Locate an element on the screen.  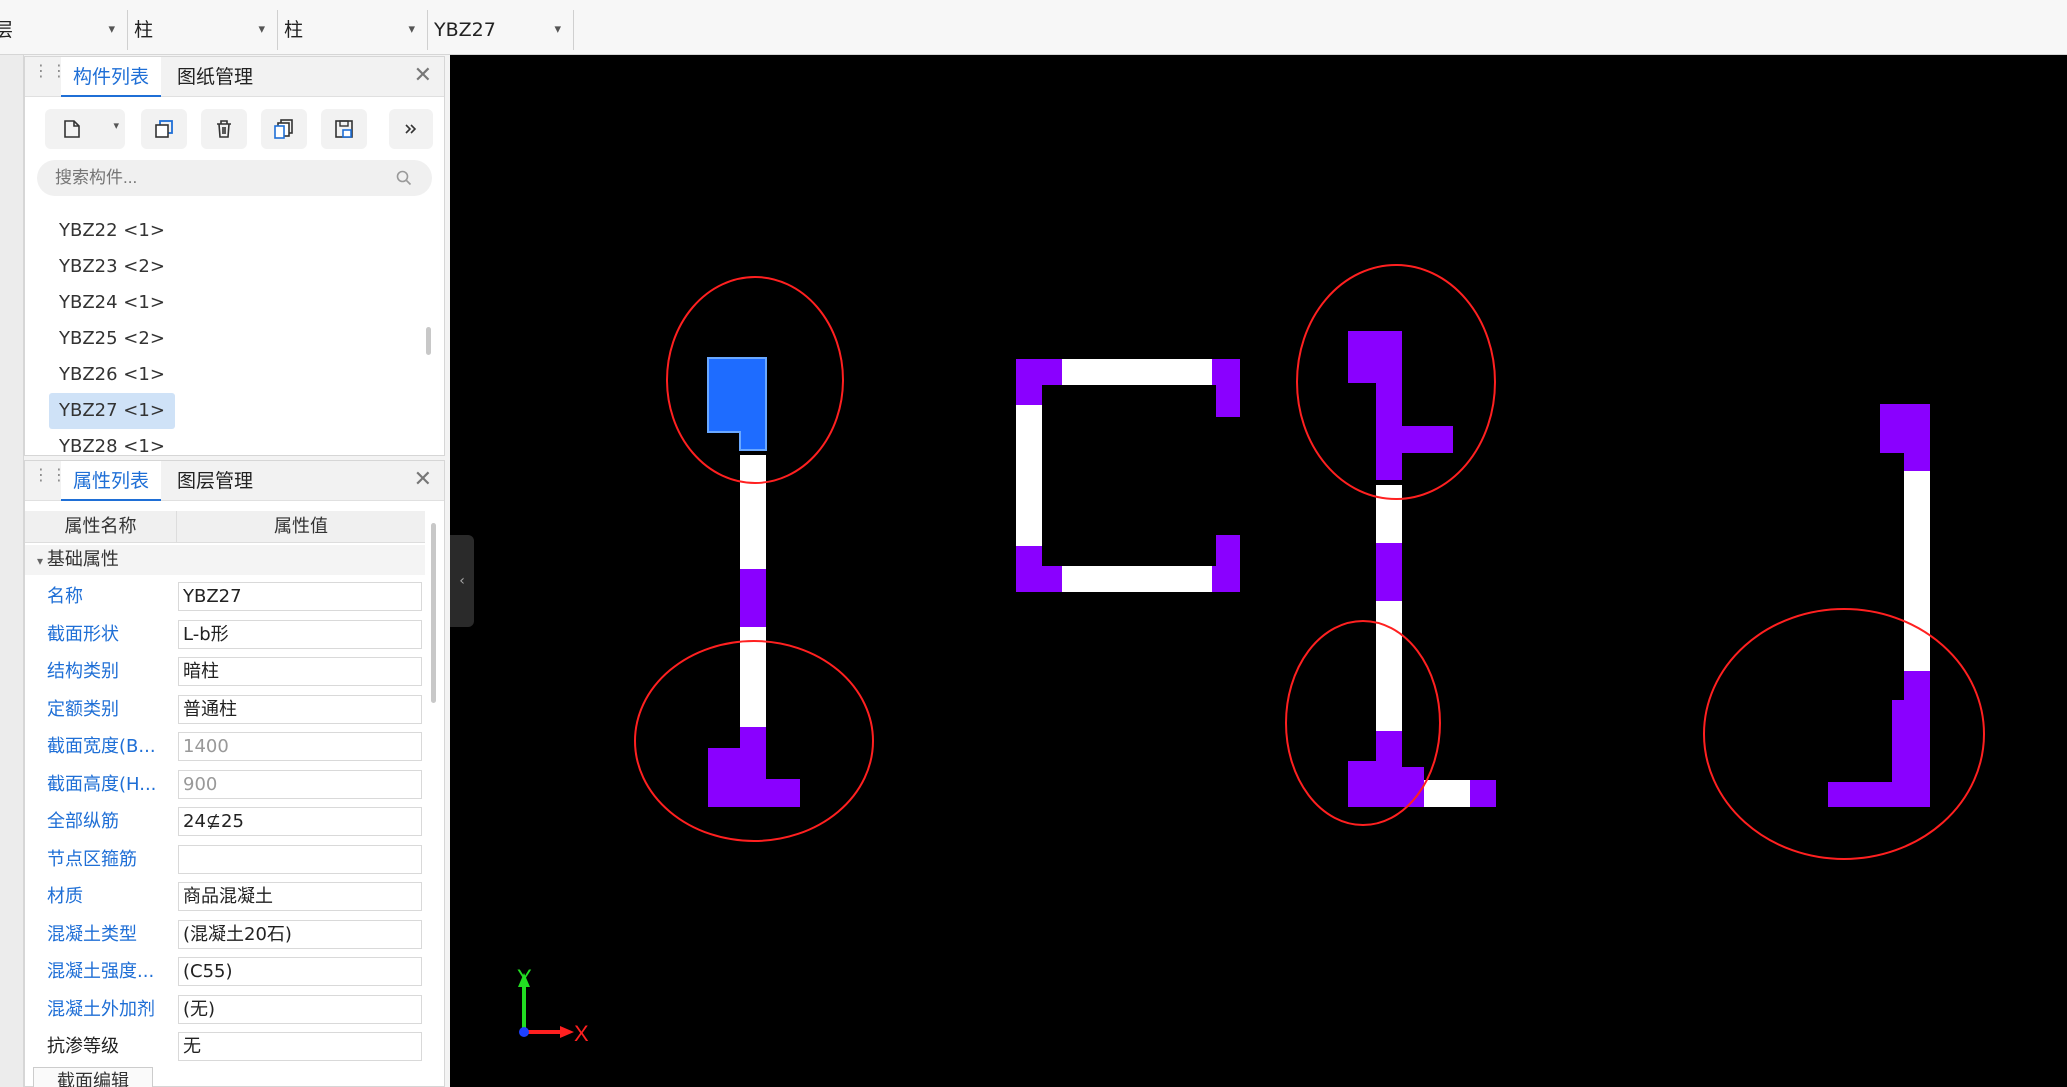
list-item: YBZ25 <2> is located at coordinates (112, 339).